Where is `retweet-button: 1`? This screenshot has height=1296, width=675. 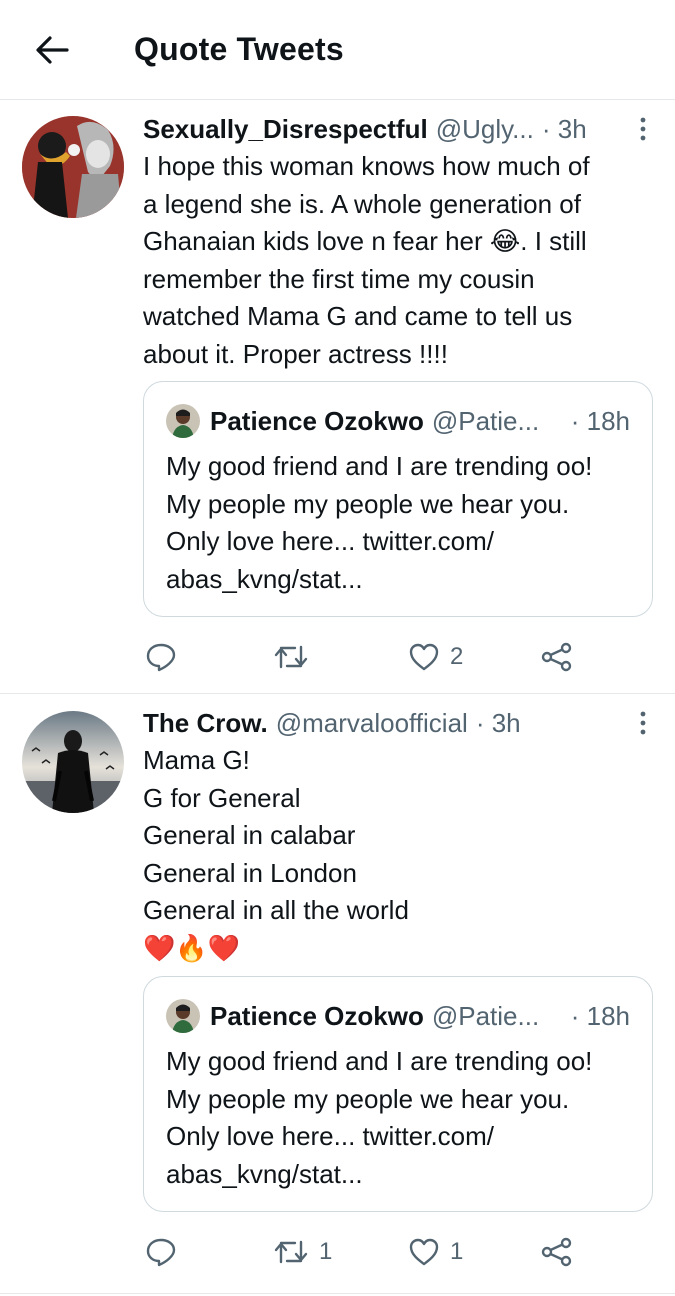 retweet-button: 1 is located at coordinates (302, 1252).